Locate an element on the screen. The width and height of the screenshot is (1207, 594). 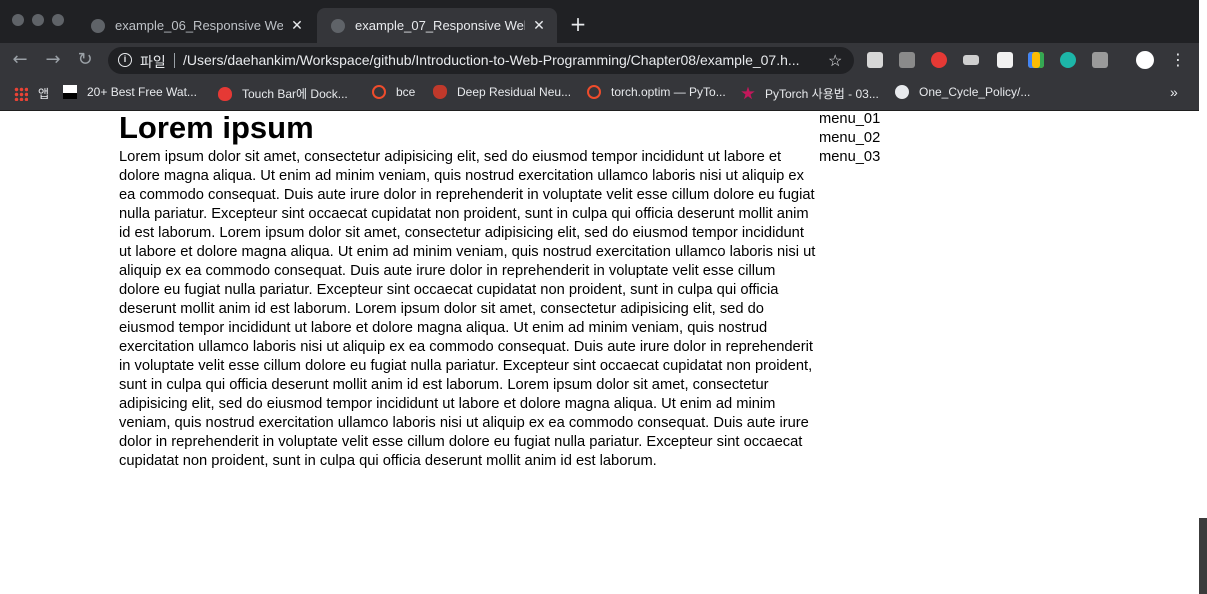
extension-layout-icon is located at coordinates (875, 60).